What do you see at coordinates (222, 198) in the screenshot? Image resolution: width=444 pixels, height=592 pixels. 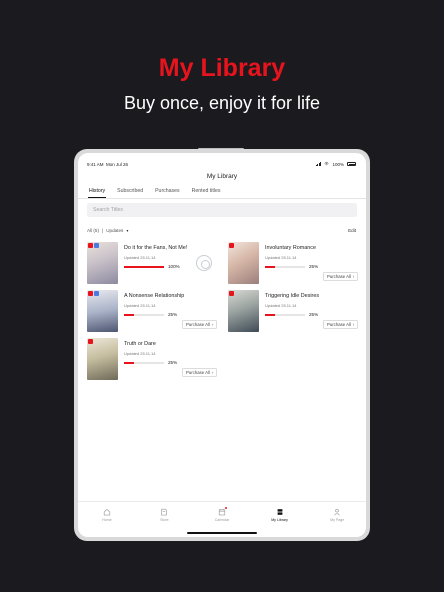 I see `tabs-divider` at bounding box center [222, 198].